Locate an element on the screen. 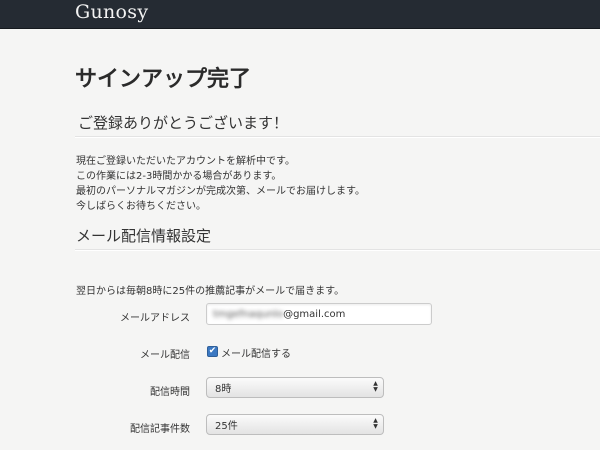 The width and height of the screenshot is (600, 450). email-domain: @gmail.com is located at coordinates (314, 314).